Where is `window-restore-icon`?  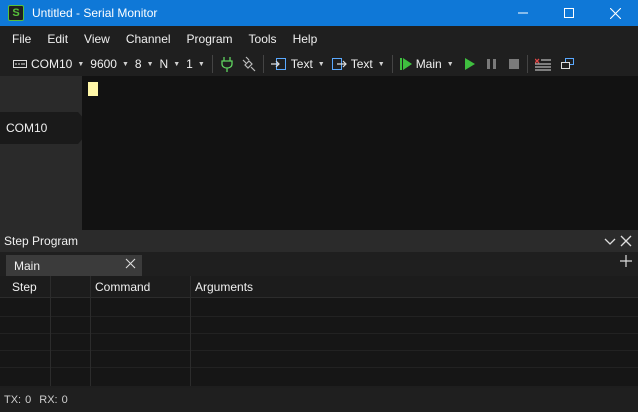
window-restore-icon is located at coordinates (567, 63).